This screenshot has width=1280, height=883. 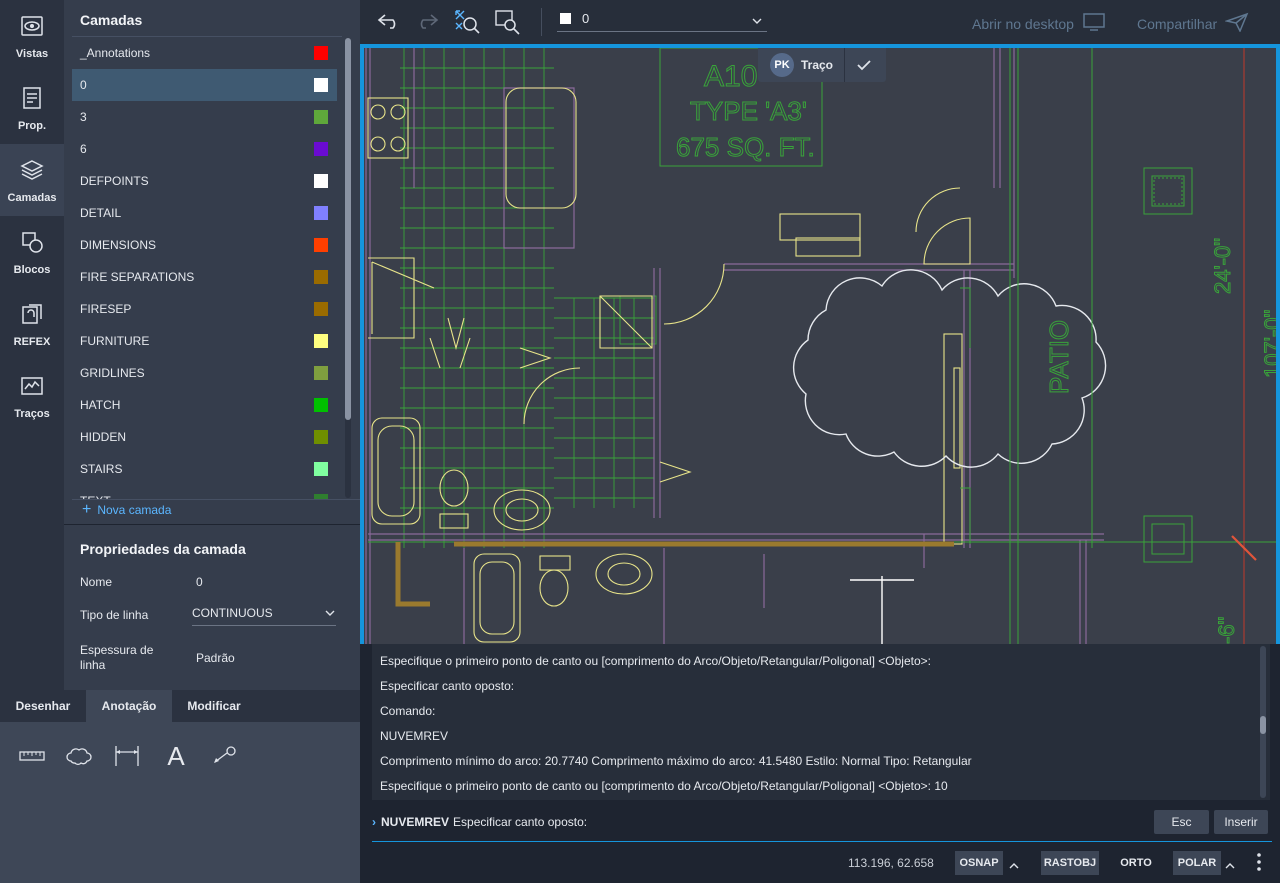 I want to click on layer-row: FURNITURE, so click(x=204, y=341).